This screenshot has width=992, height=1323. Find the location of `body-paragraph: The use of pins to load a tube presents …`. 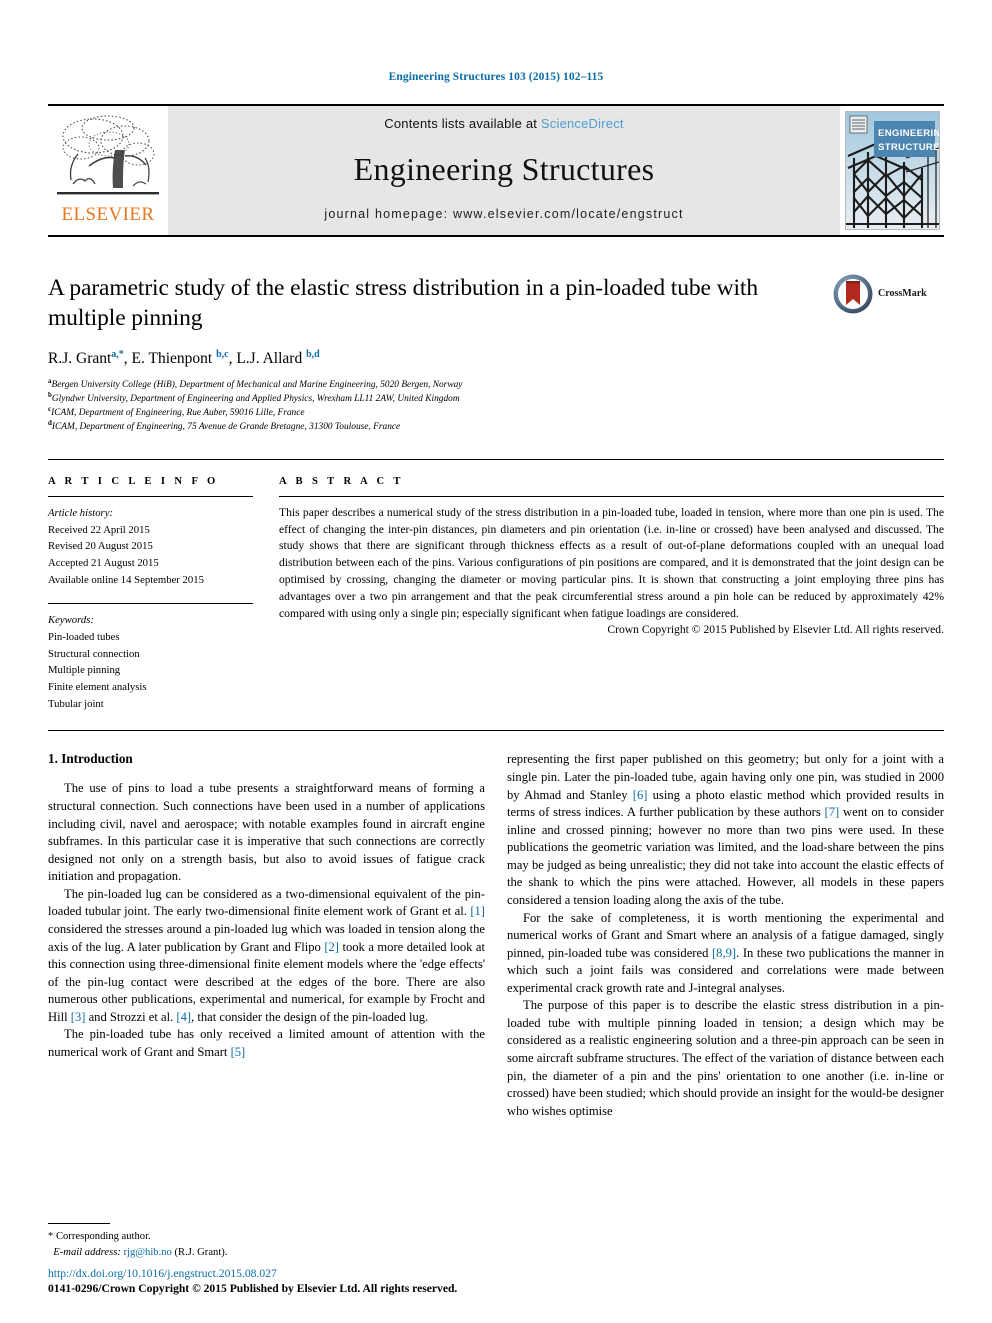

body-paragraph: The use of pins to load a tube presents … is located at coordinates (266, 832).